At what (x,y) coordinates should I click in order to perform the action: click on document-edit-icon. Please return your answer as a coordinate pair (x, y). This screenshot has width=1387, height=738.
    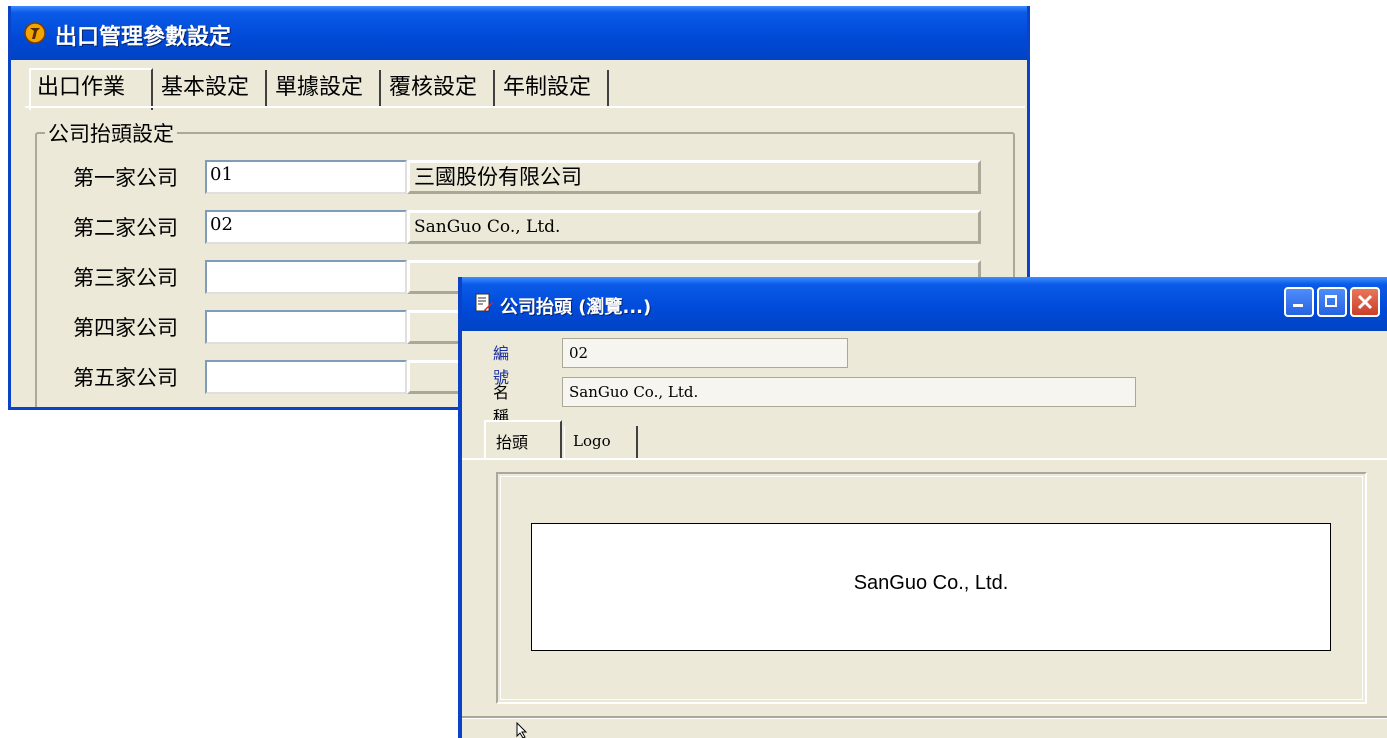
    Looking at the image, I should click on (484, 302).